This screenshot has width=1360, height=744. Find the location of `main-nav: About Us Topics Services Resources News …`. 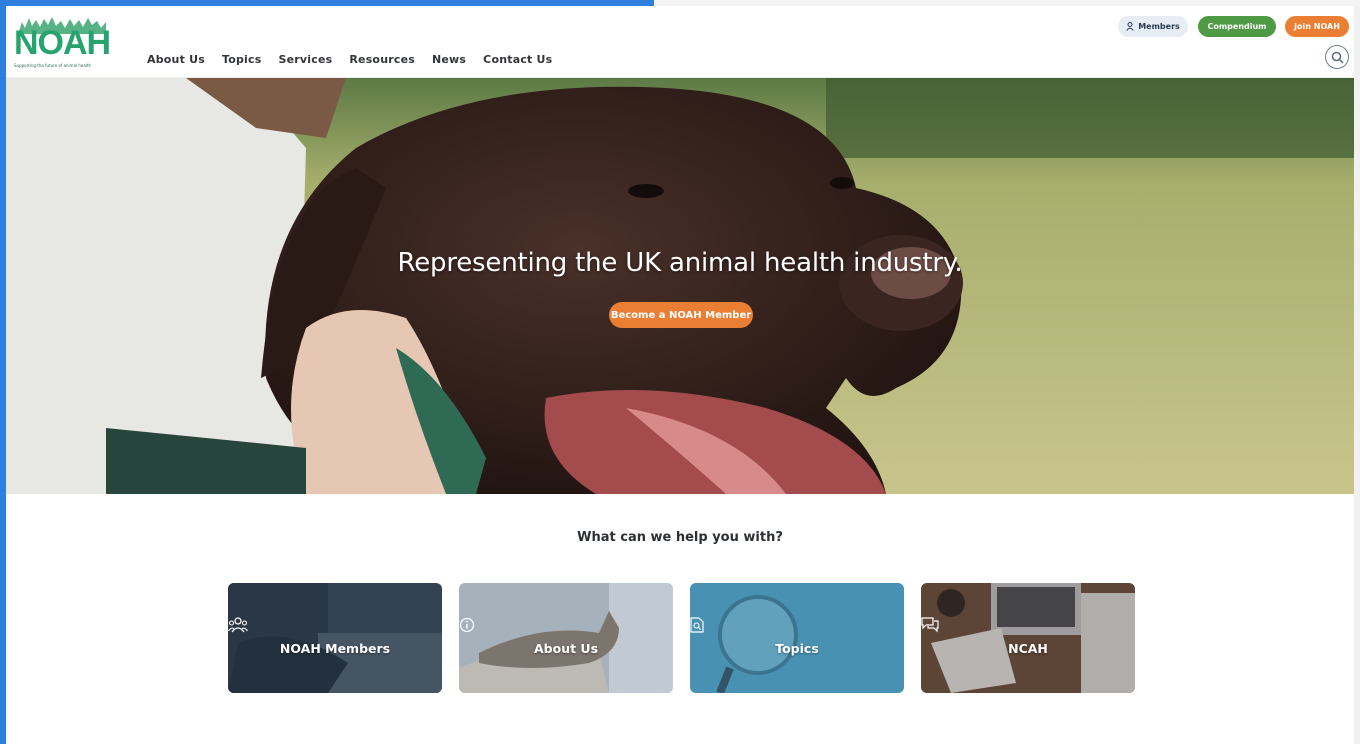

main-nav: About Us Topics Services Resources News … is located at coordinates (349, 59).